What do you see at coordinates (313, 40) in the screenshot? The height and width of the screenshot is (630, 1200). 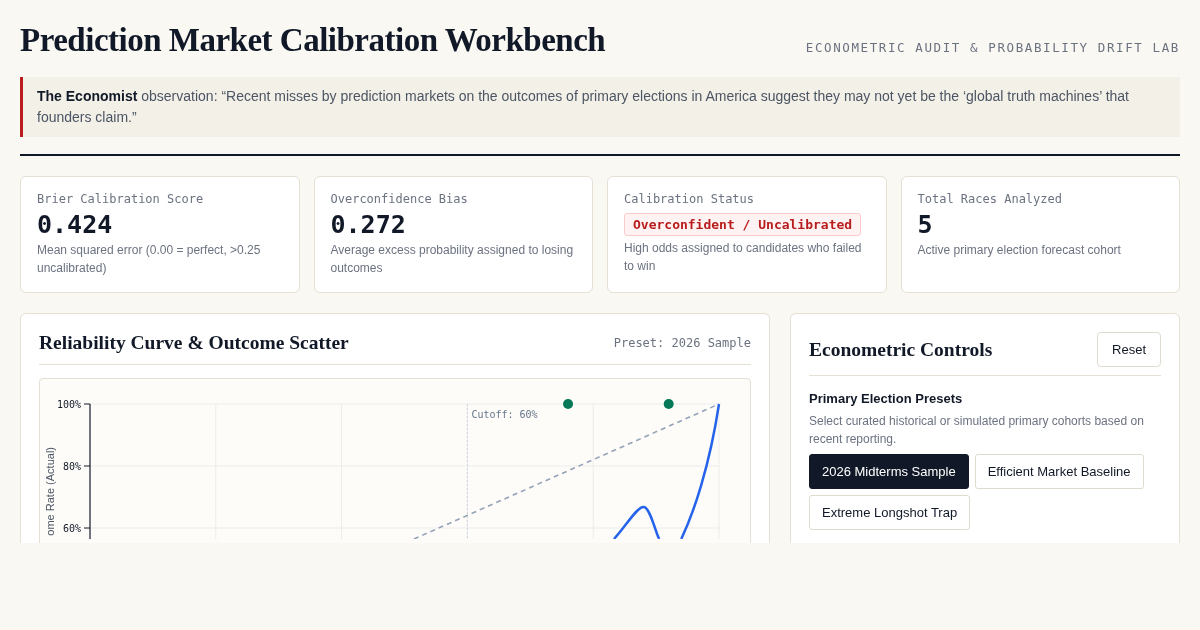 I see `page-title: Prediction Market Calibration Workbench` at bounding box center [313, 40].